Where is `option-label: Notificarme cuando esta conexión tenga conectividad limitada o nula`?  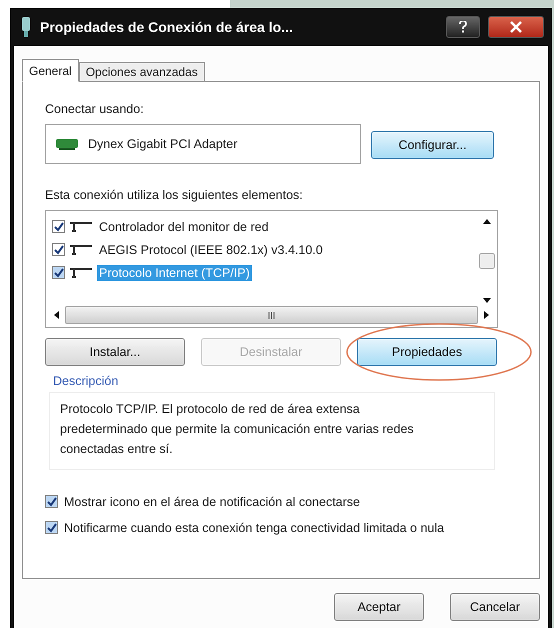 option-label: Notificarme cuando esta conexión tenga conectividad limitada o nula is located at coordinates (255, 528).